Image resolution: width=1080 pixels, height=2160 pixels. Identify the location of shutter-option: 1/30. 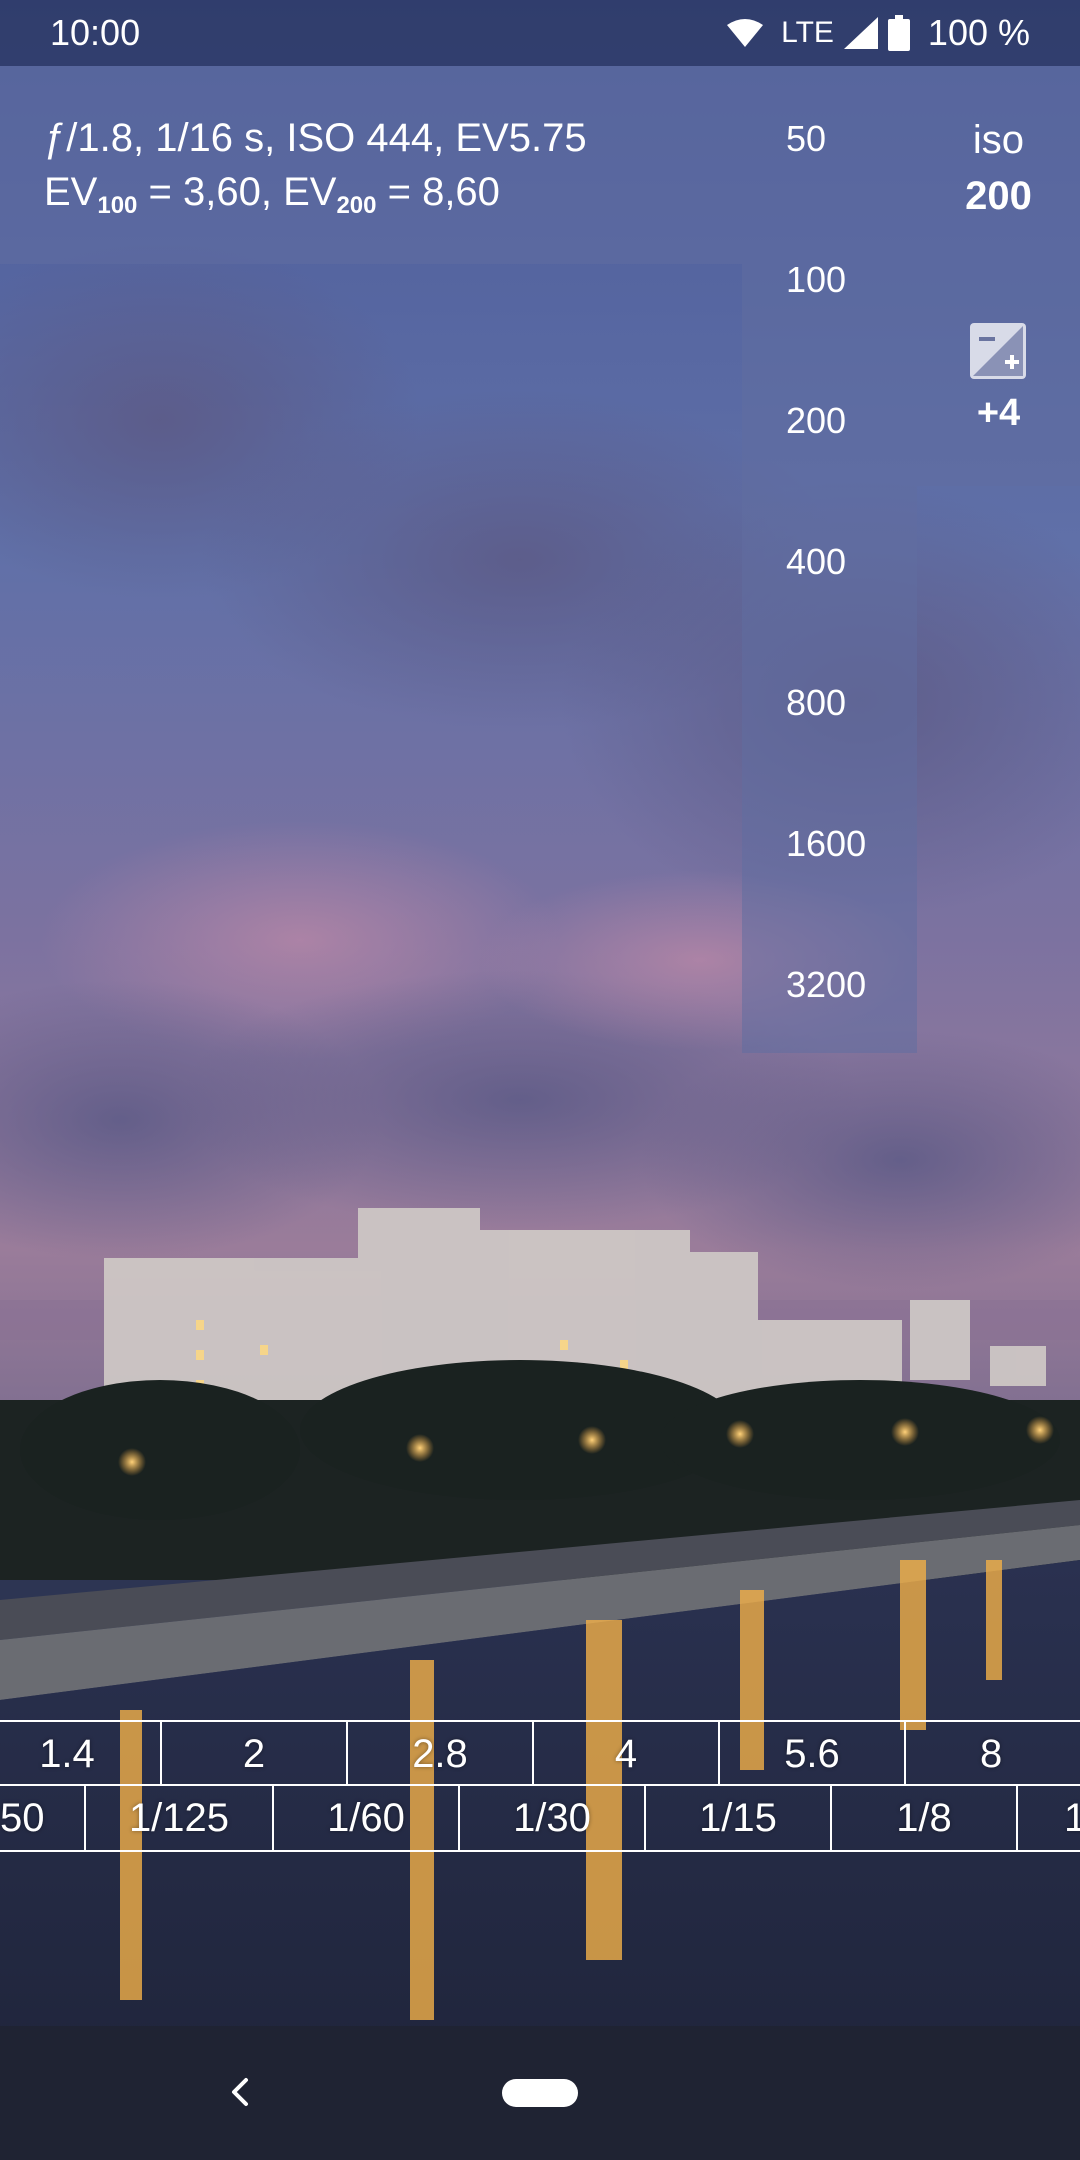
(551, 1818).